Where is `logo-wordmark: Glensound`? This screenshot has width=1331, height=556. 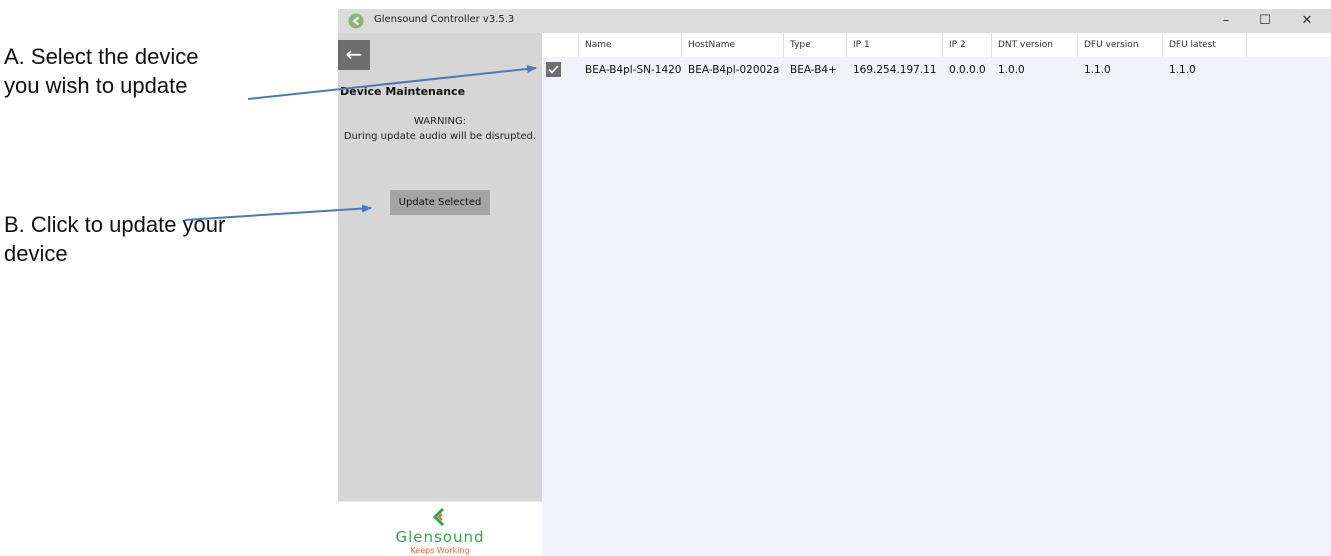
logo-wordmark: Glensound is located at coordinates (440, 537).